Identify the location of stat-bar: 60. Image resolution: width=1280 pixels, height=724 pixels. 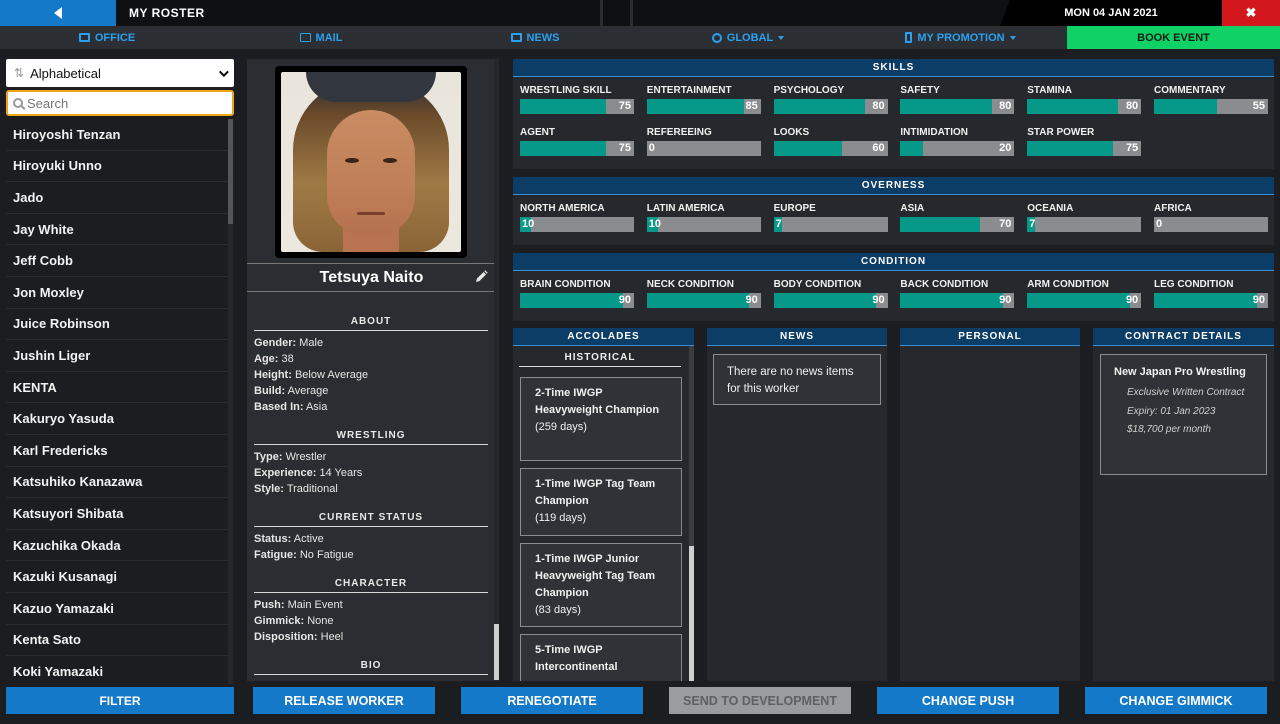
(830, 148).